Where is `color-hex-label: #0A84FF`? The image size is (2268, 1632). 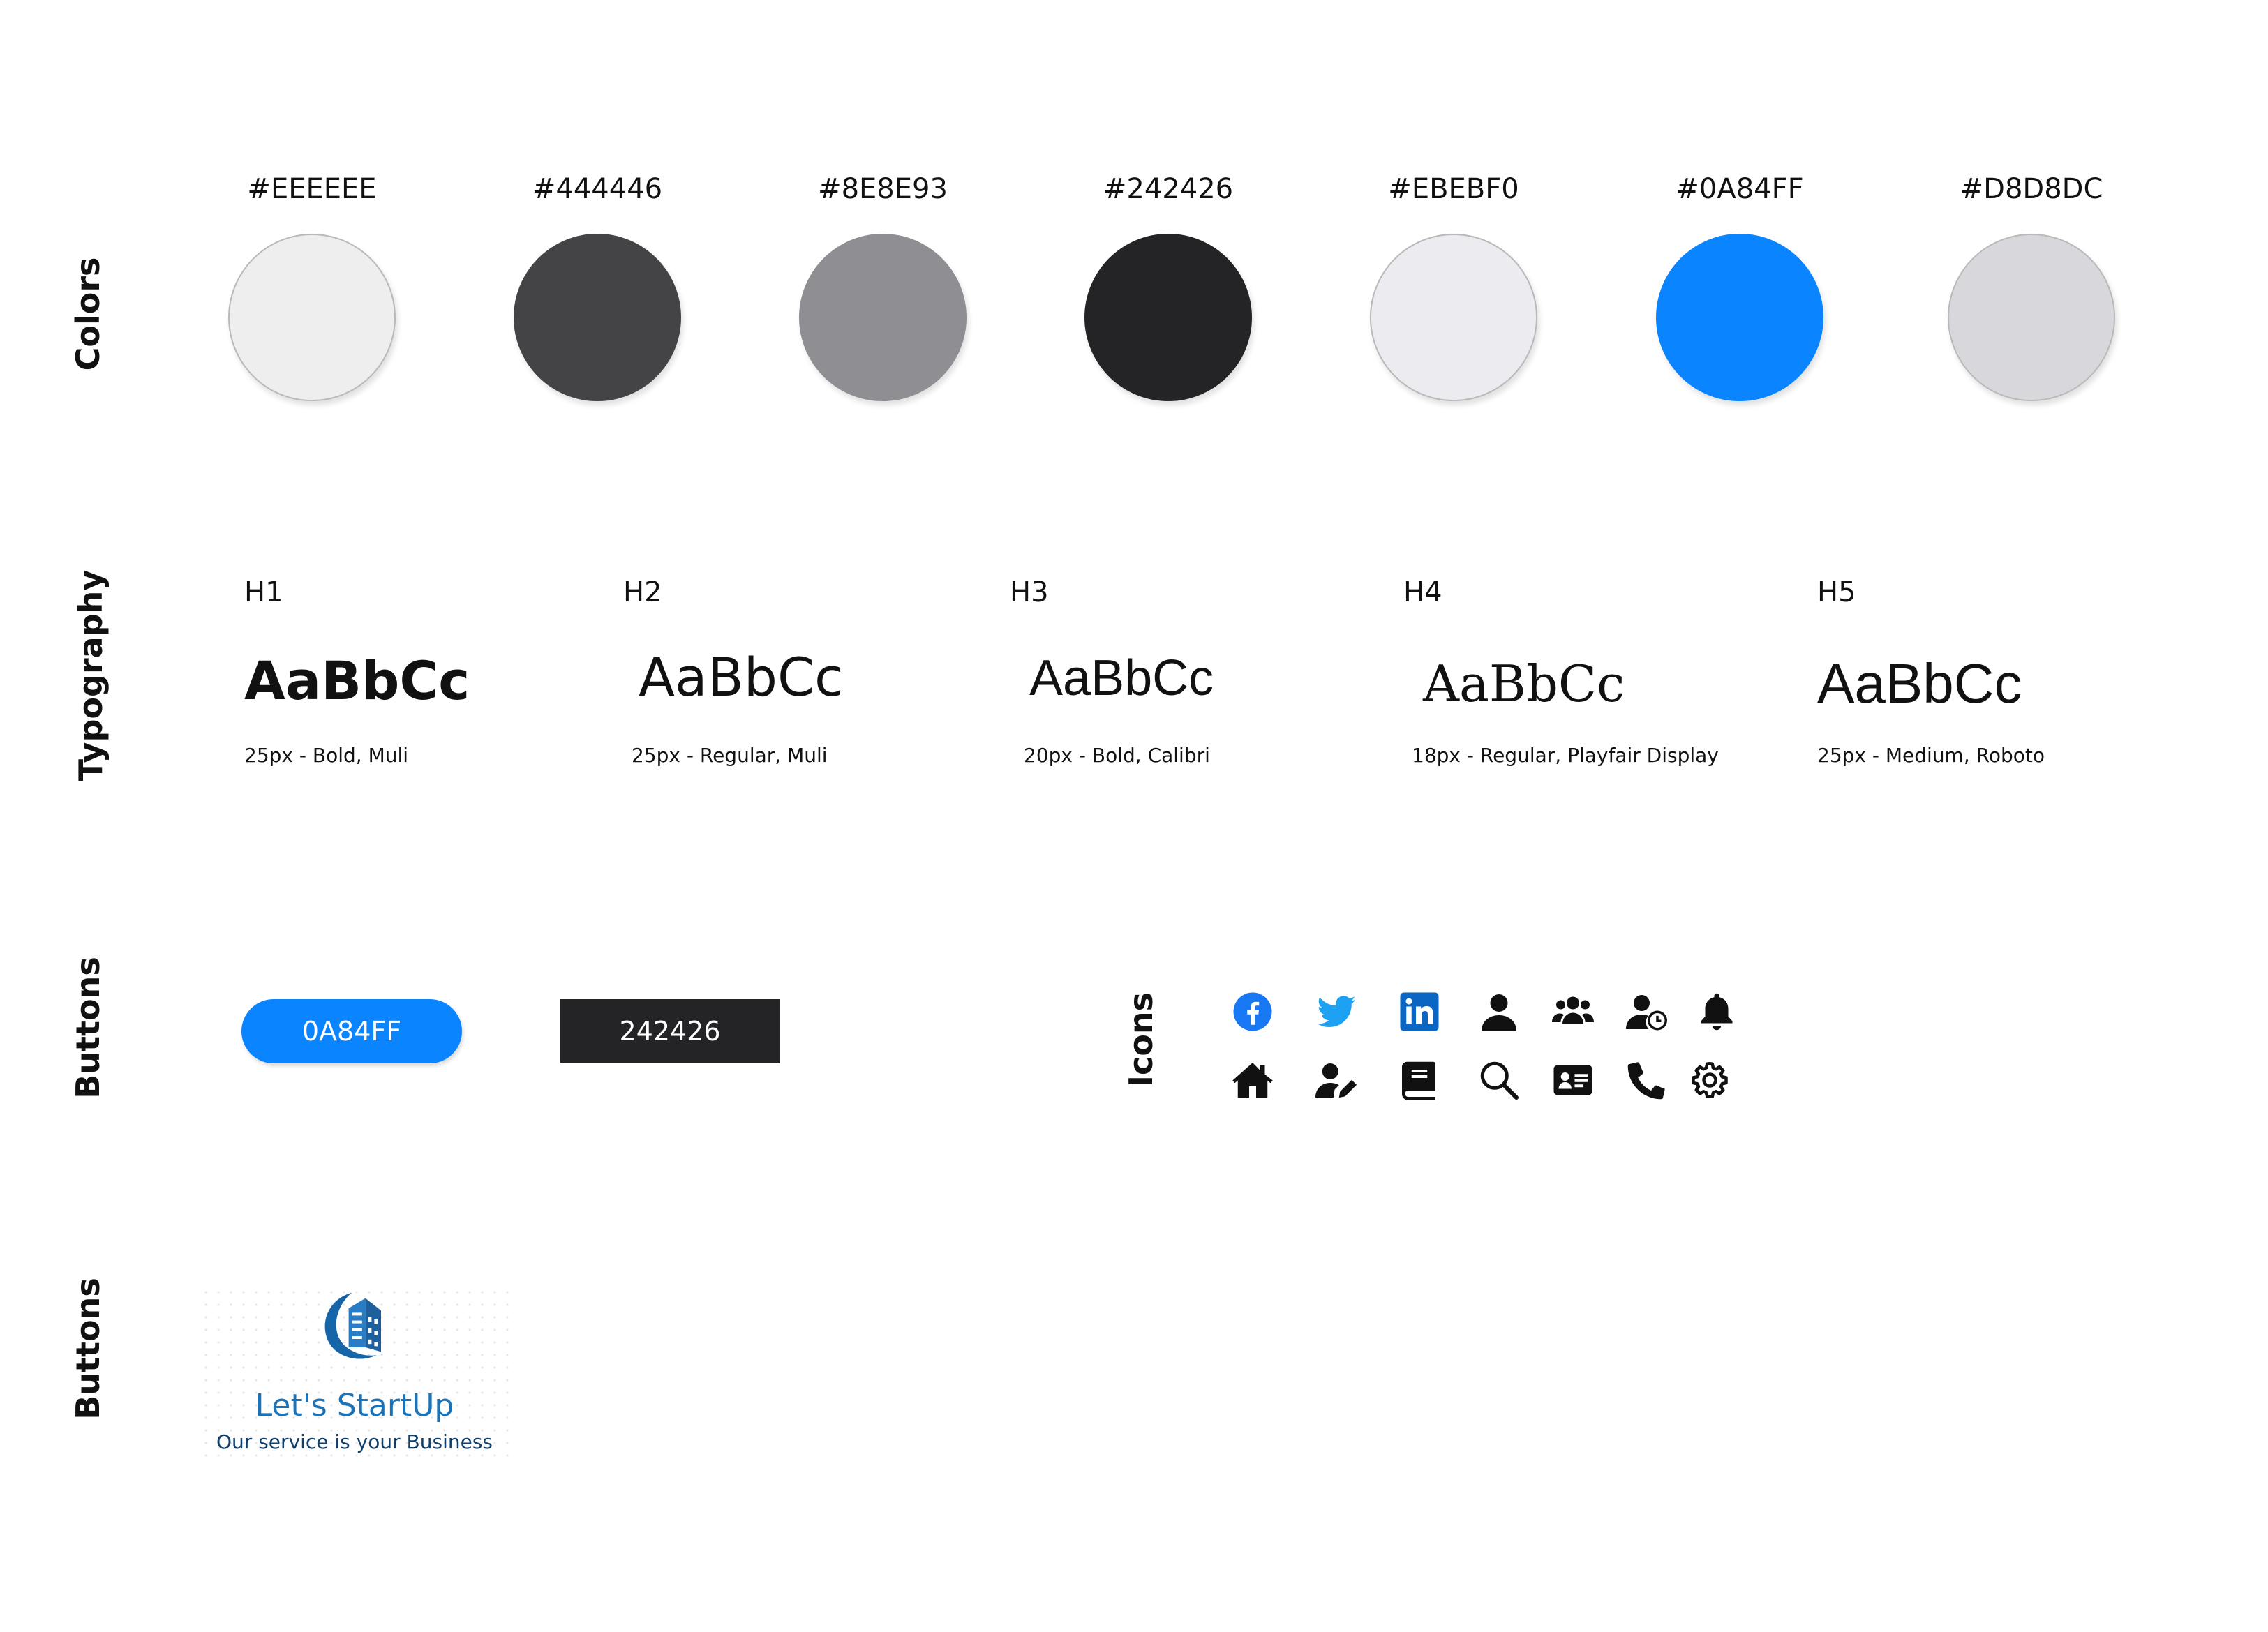 color-hex-label: #0A84FF is located at coordinates (1740, 189).